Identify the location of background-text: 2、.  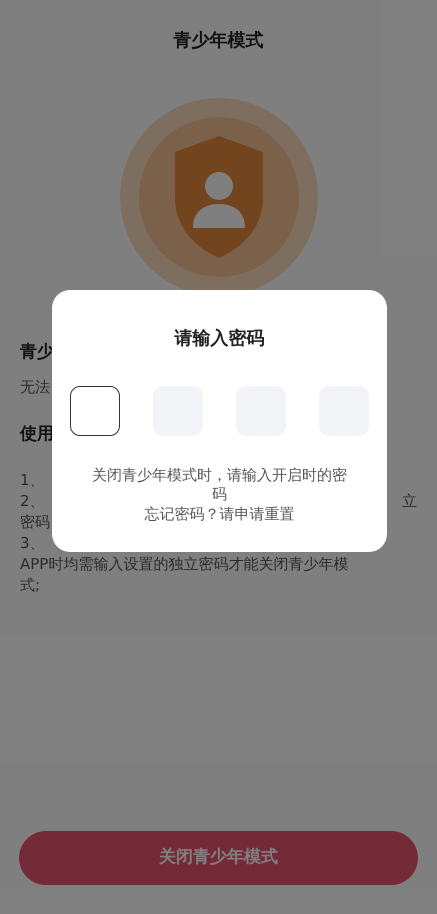
(32, 501).